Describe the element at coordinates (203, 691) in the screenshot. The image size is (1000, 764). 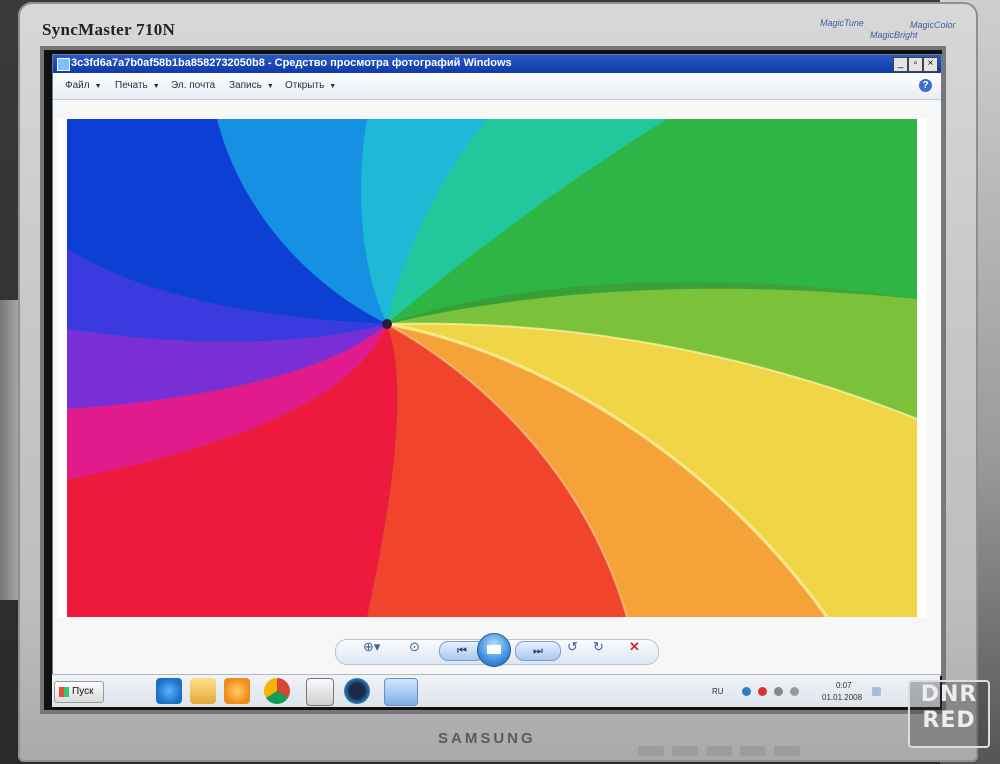
I see `folder-icon` at that location.